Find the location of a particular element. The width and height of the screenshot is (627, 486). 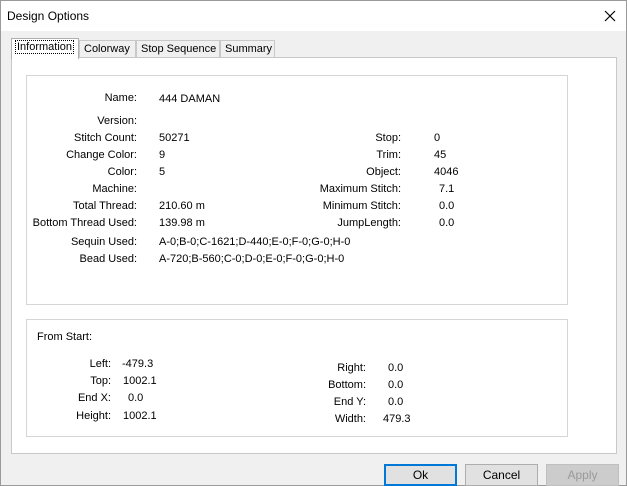

from-start-heading: From Start: is located at coordinates (65, 337).